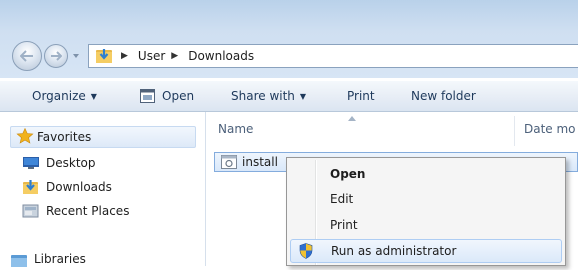  I want to click on nav-favorites: Favorites, so click(103, 137).